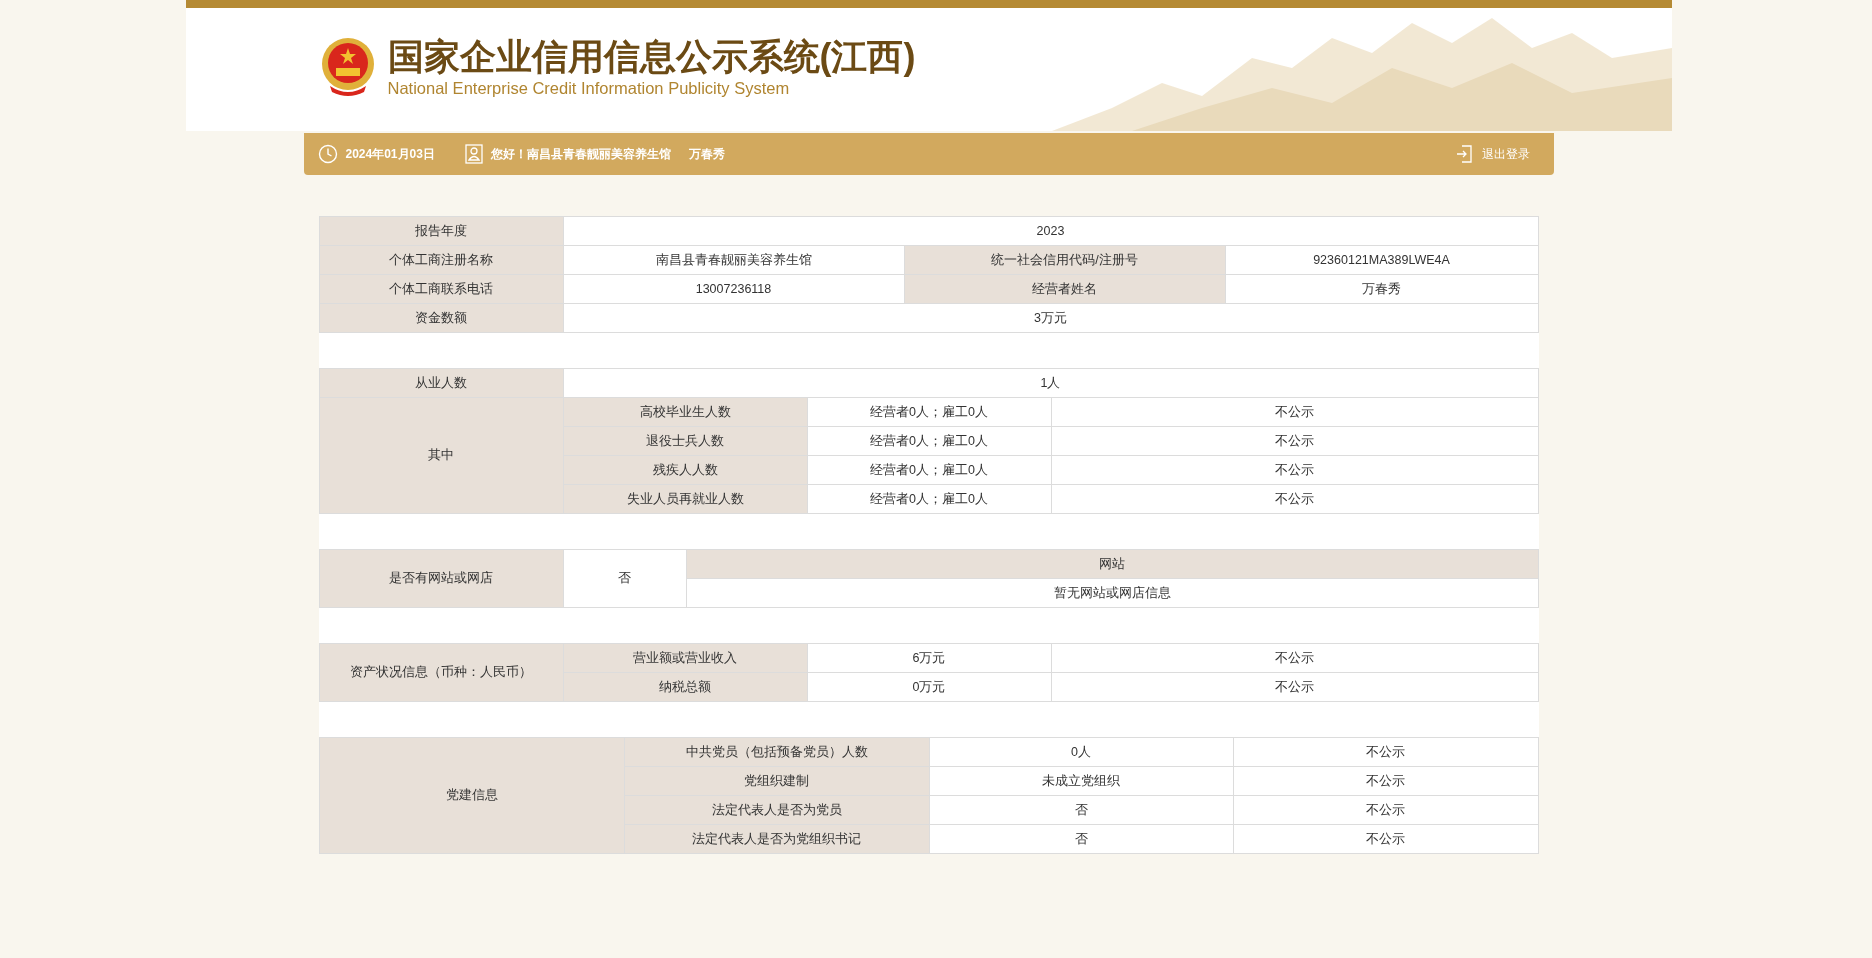 This screenshot has width=1872, height=958. Describe the element at coordinates (776, 810) in the screenshot. I see `field-label: 法定代表人是否为党员` at that location.